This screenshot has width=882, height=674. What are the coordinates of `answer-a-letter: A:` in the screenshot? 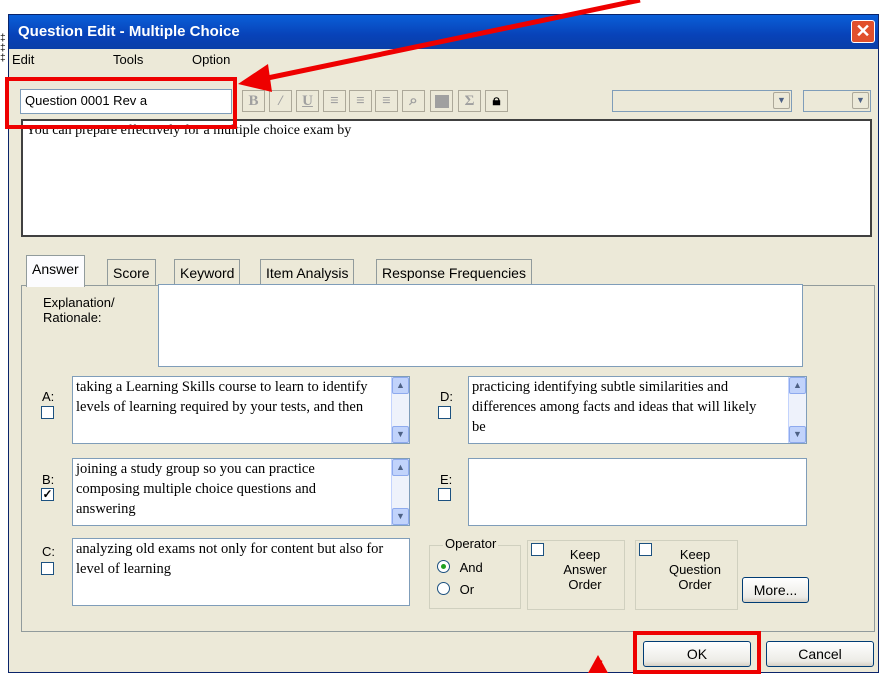 It's located at (48, 396).